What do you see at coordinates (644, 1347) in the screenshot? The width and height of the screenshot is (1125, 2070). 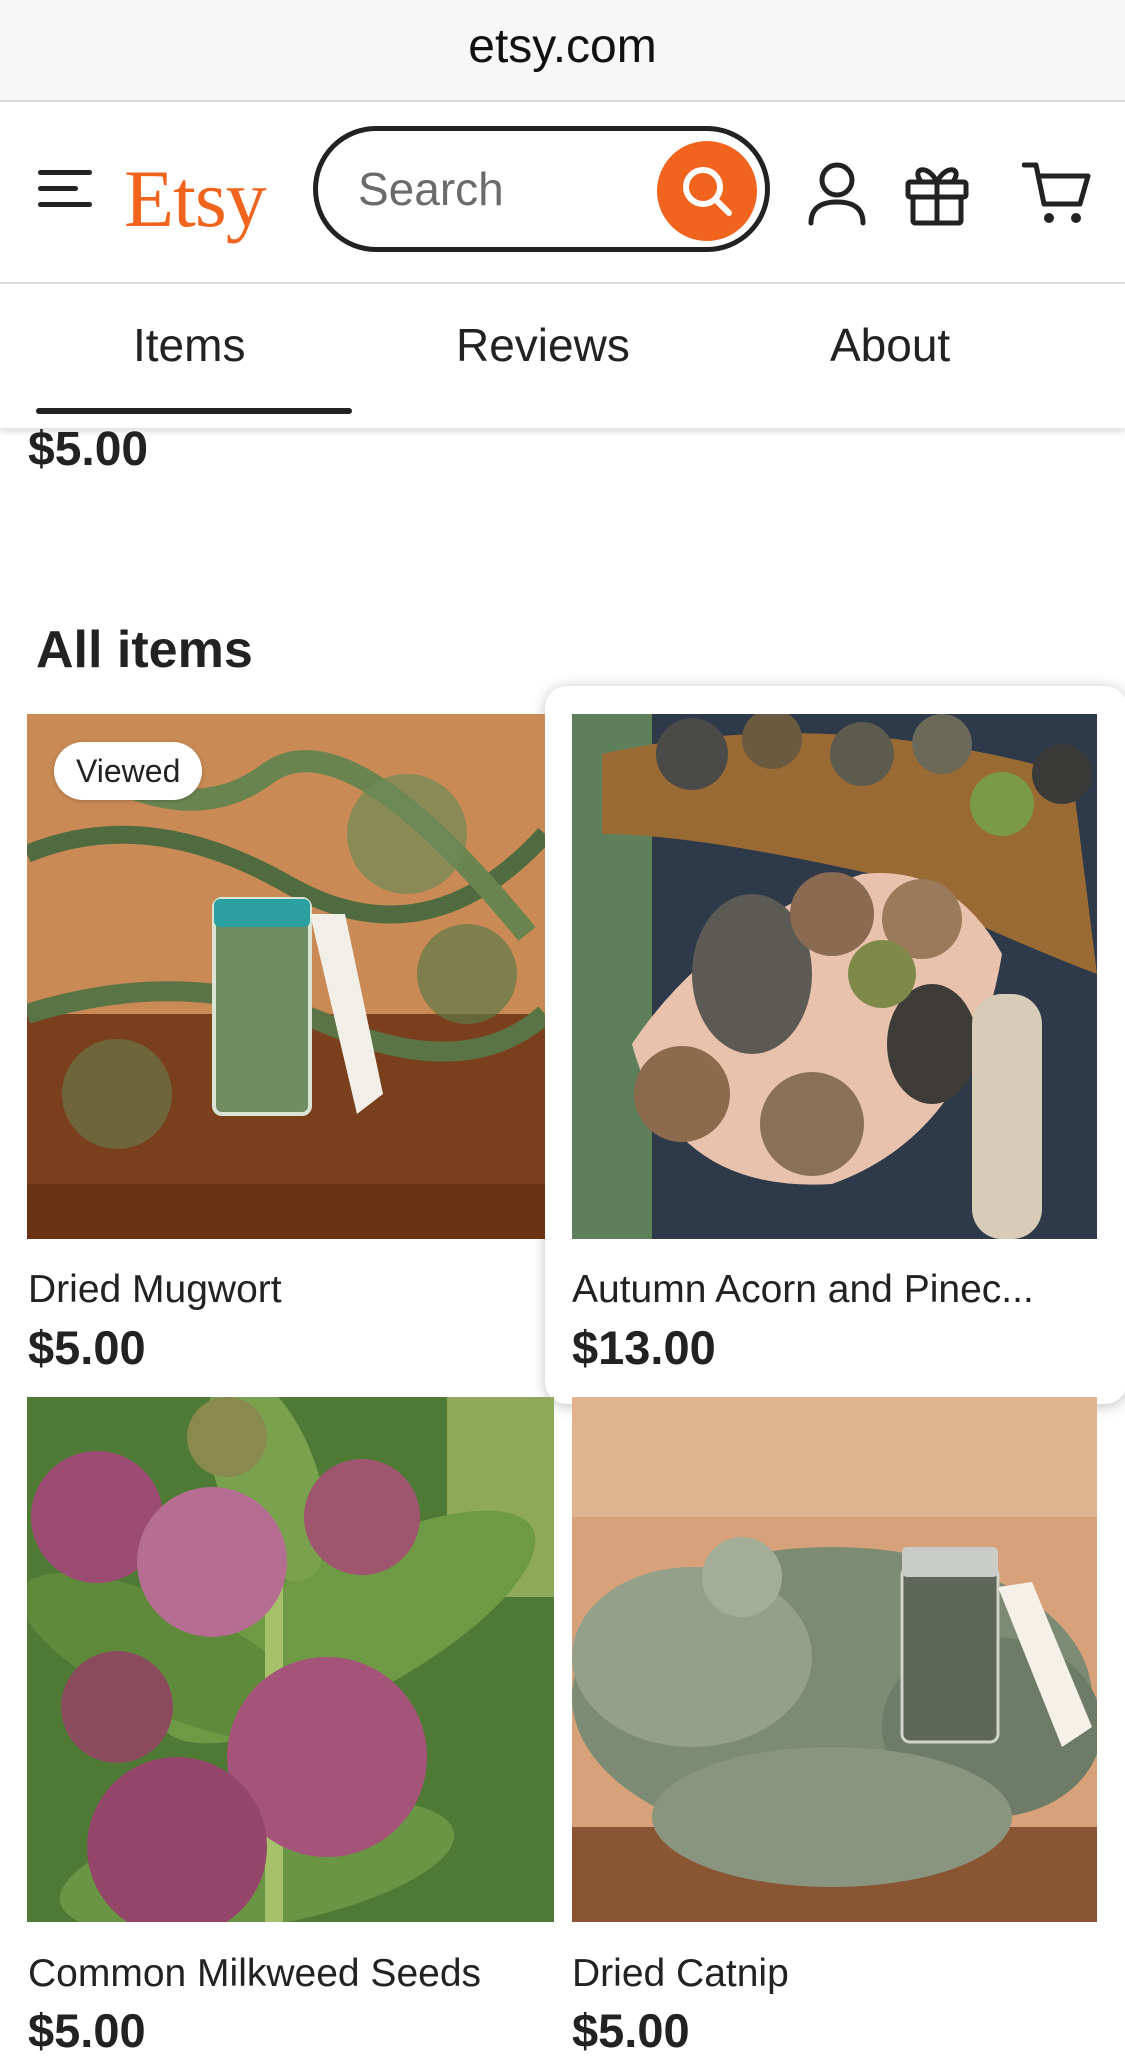 I see `product-price: $13.00` at bounding box center [644, 1347].